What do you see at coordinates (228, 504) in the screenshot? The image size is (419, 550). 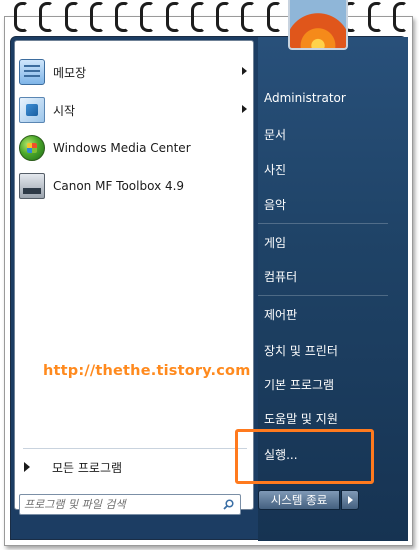 I see `search-icon` at bounding box center [228, 504].